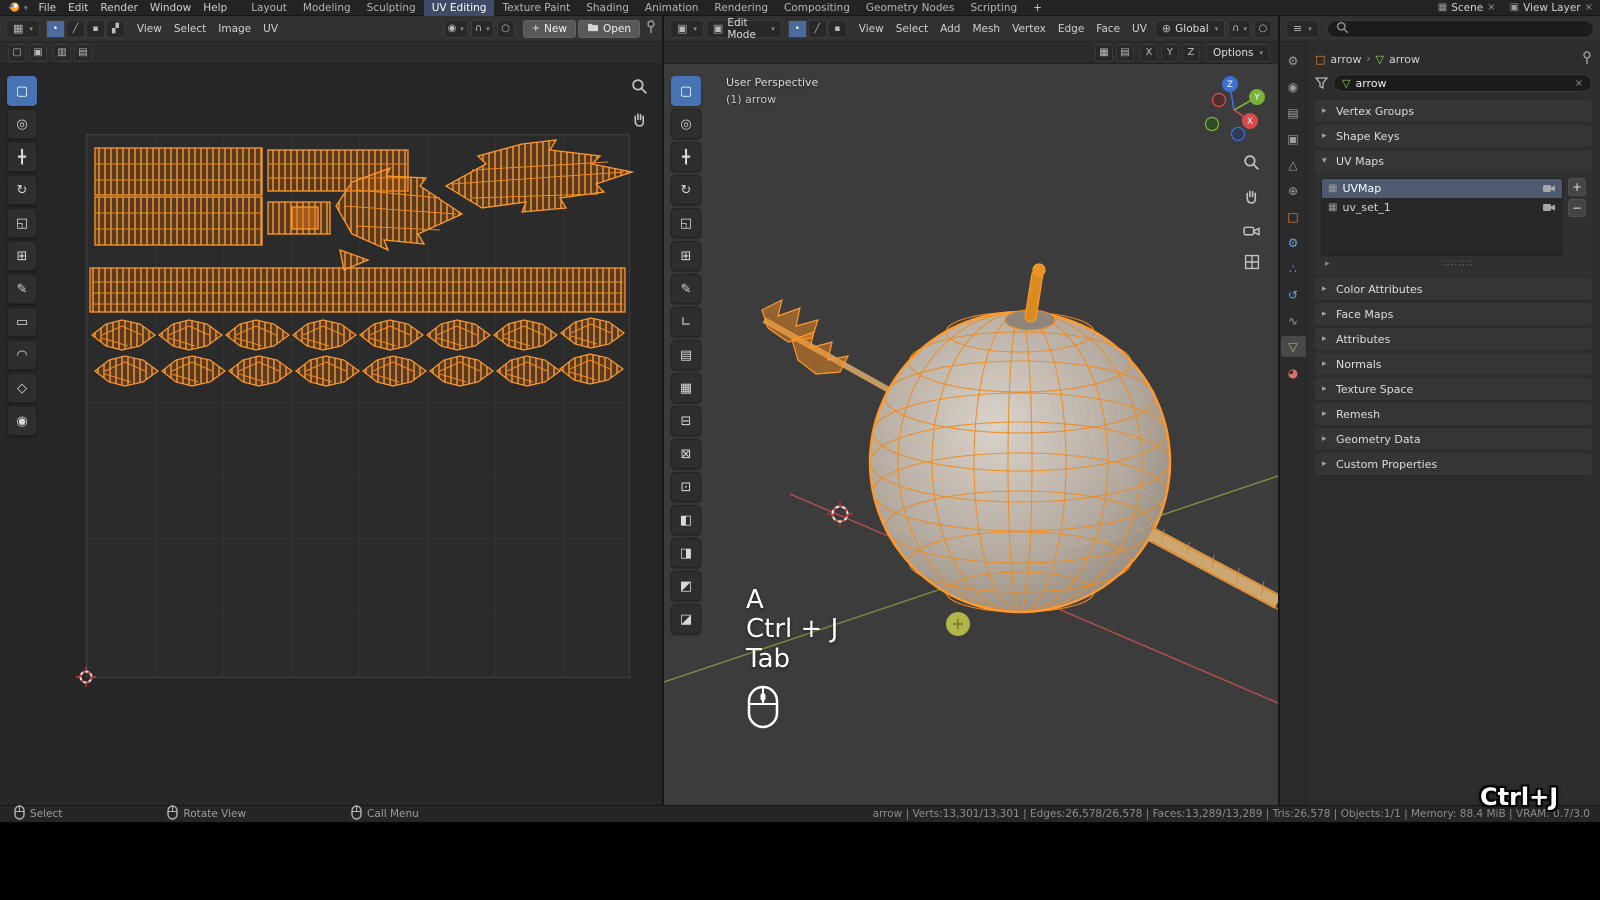  Describe the element at coordinates (686, 157) in the screenshot. I see `move-tool: ╋` at that location.